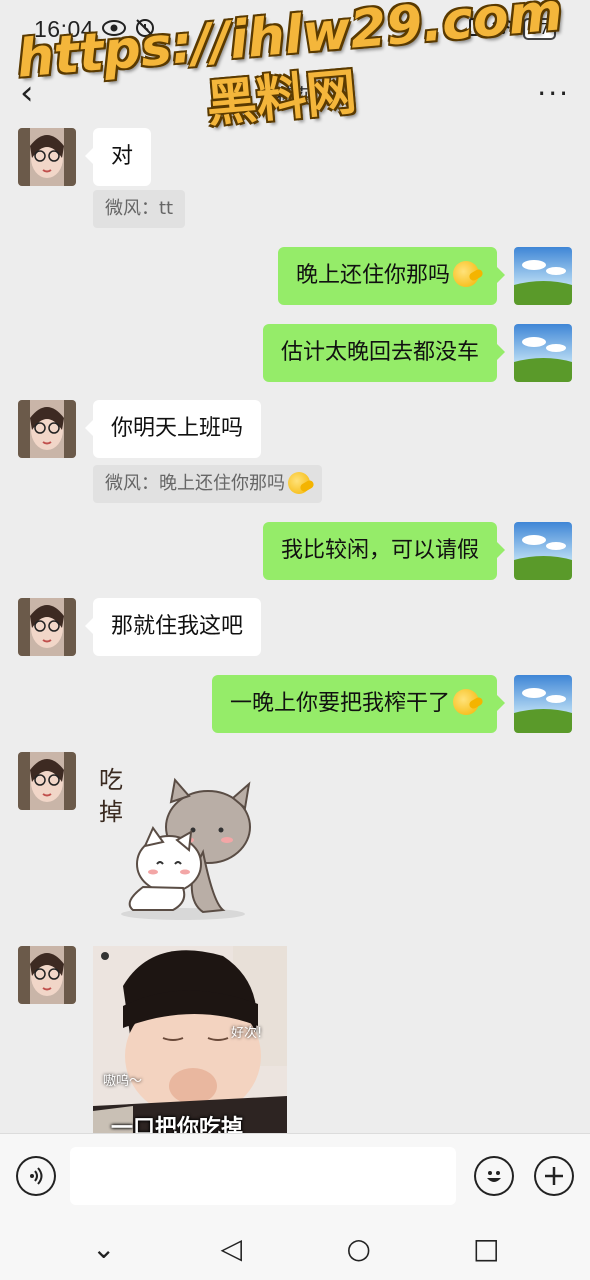 This screenshot has height=1280, width=590. What do you see at coordinates (111, 796) in the screenshot?
I see `sticker-text: 吃掉` at bounding box center [111, 796].